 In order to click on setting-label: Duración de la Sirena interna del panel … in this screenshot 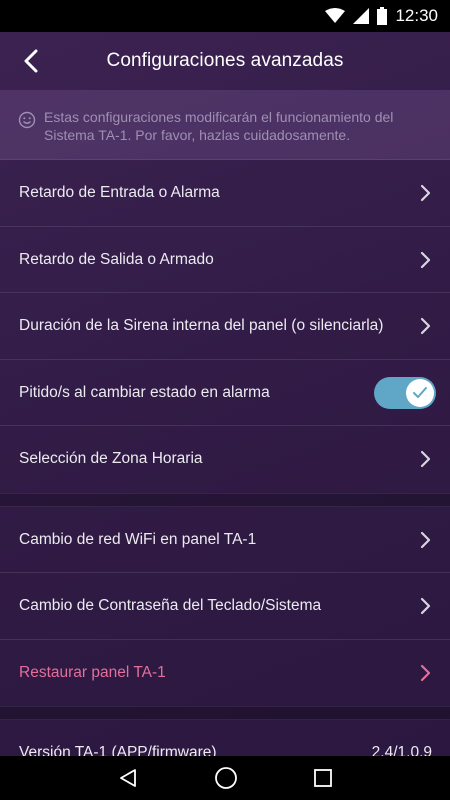, I will do `click(201, 326)`.